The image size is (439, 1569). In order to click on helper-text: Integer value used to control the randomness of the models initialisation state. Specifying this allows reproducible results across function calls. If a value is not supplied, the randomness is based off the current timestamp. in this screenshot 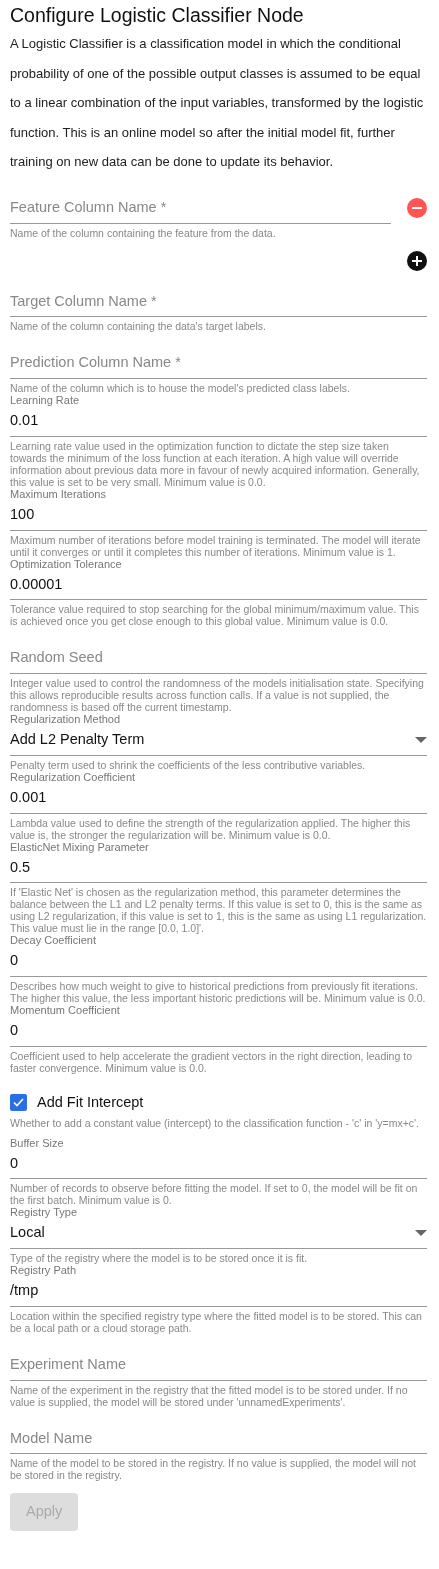, I will do `click(217, 695)`.